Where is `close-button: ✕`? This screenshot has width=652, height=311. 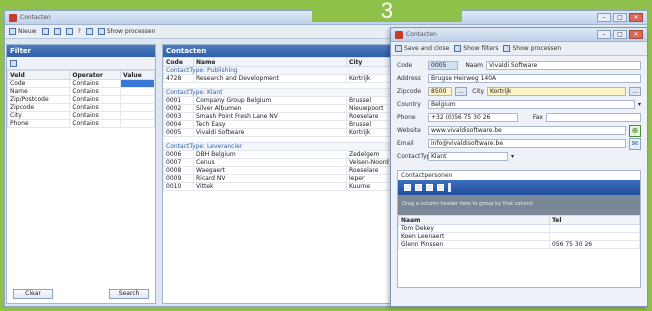 close-button: ✕ is located at coordinates (636, 17).